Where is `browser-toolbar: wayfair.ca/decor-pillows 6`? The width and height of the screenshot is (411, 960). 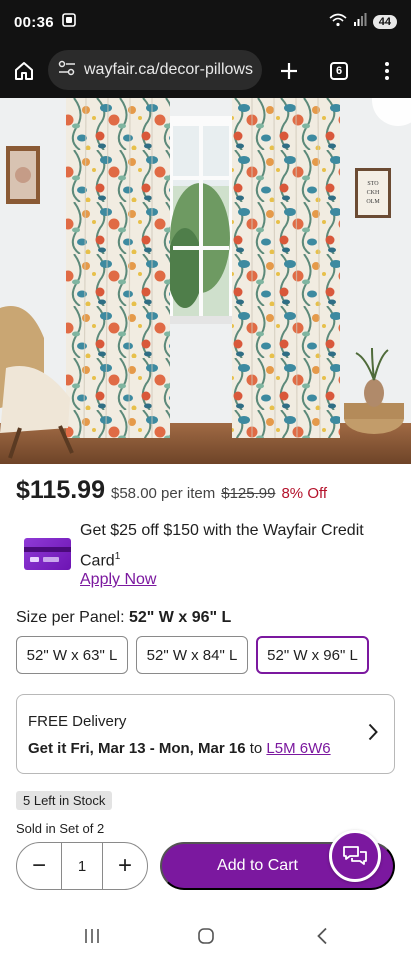
browser-toolbar: wayfair.ca/decor-pillows 6 is located at coordinates (205, 71).